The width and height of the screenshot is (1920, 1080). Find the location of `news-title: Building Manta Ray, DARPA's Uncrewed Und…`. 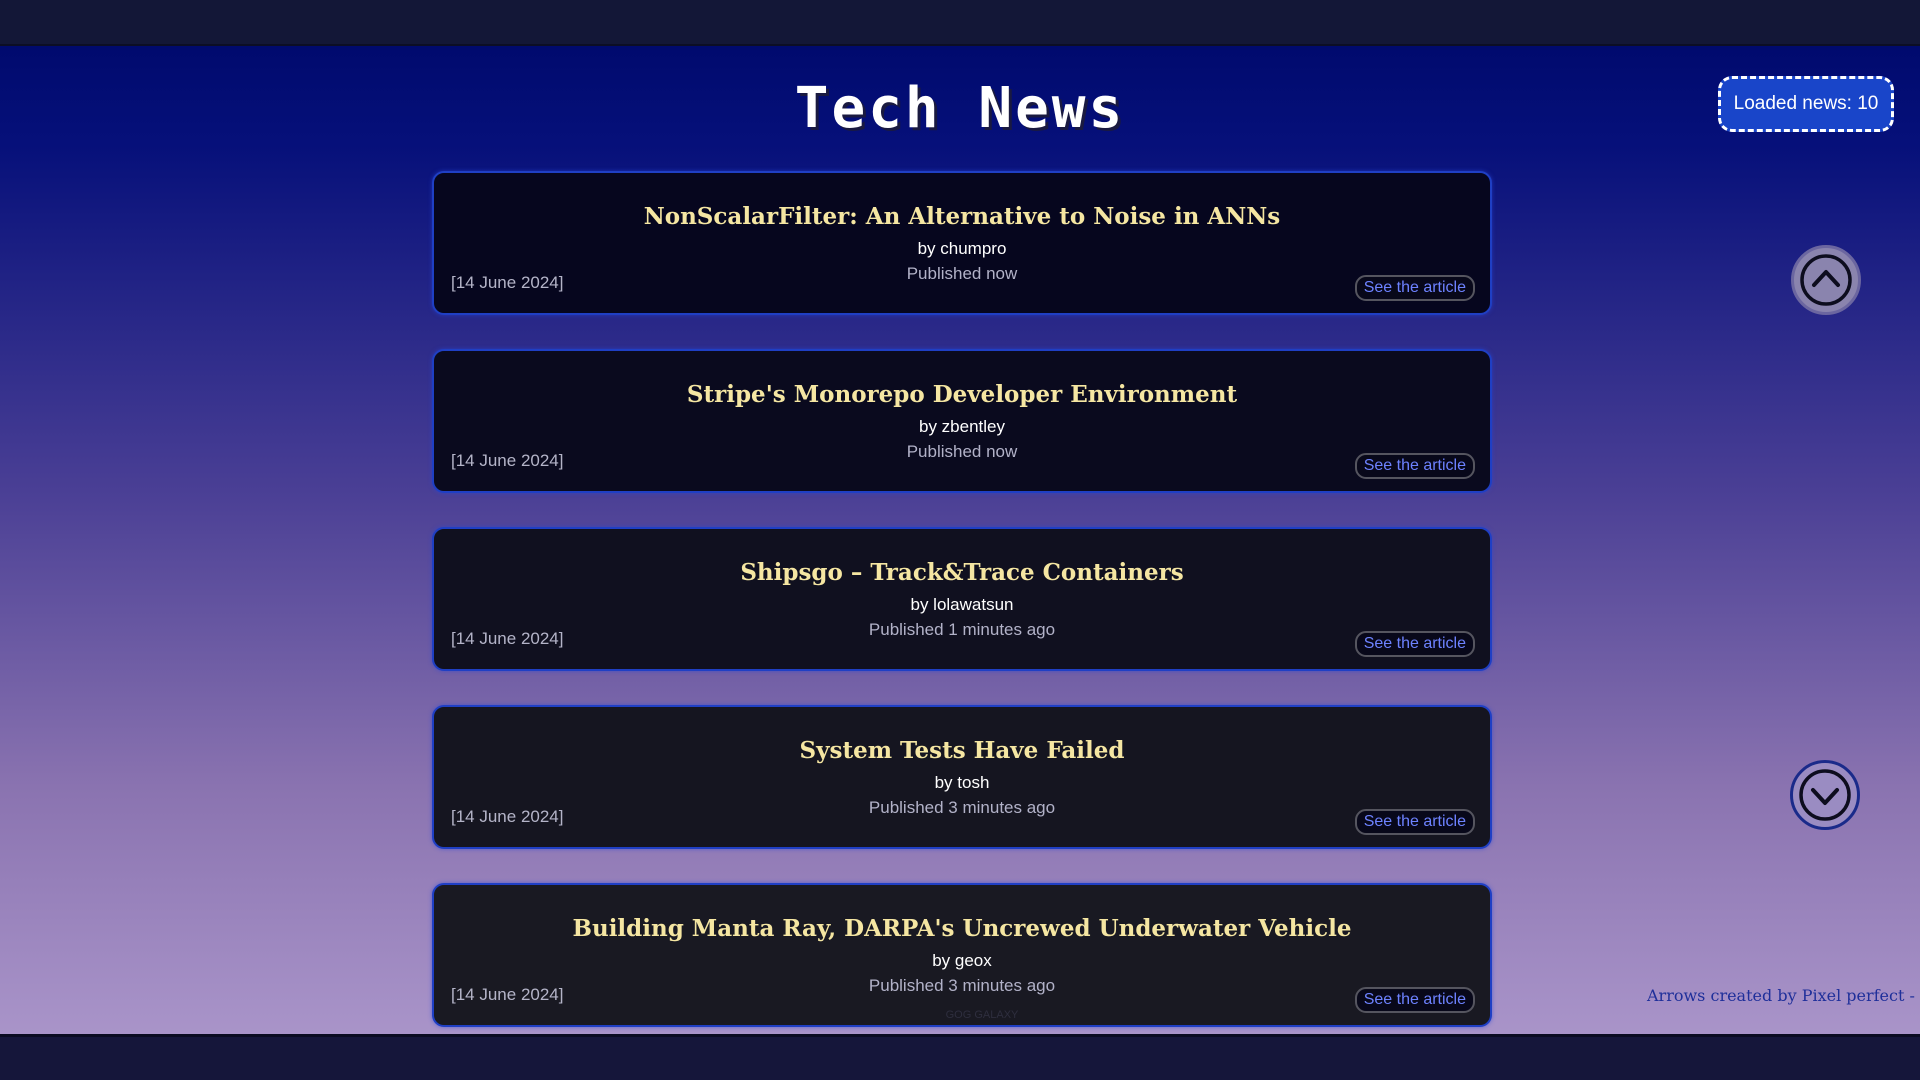

news-title: Building Manta Ray, DARPA's Uncrewed Und… is located at coordinates (962, 928).